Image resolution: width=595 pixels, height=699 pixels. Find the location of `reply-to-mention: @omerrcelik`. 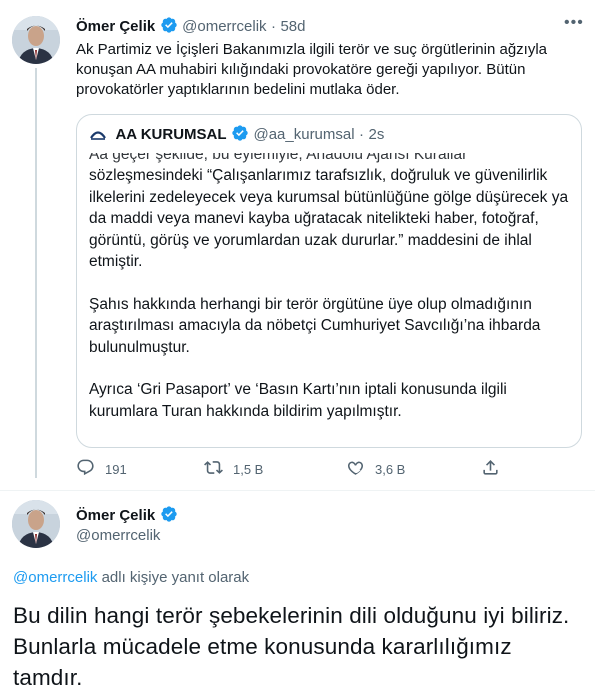

reply-to-mention: @omerrcelik is located at coordinates (55, 577).